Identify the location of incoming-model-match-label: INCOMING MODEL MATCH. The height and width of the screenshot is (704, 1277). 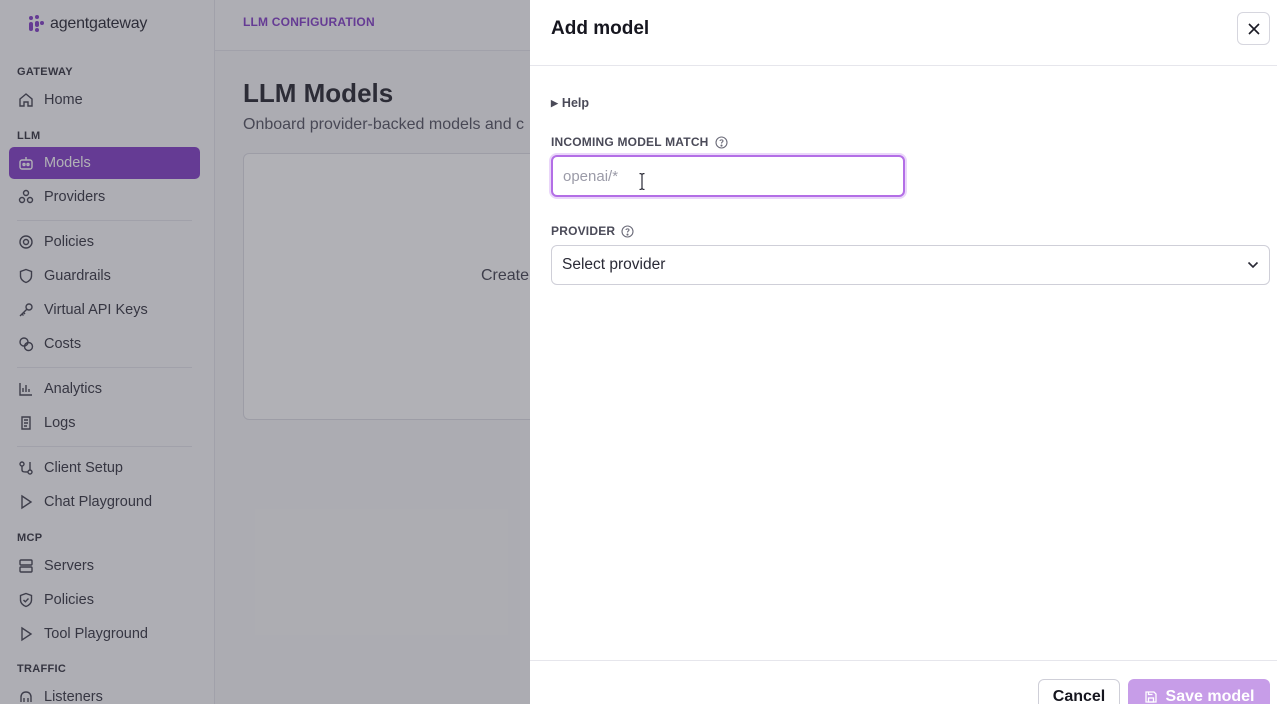
(639, 142).